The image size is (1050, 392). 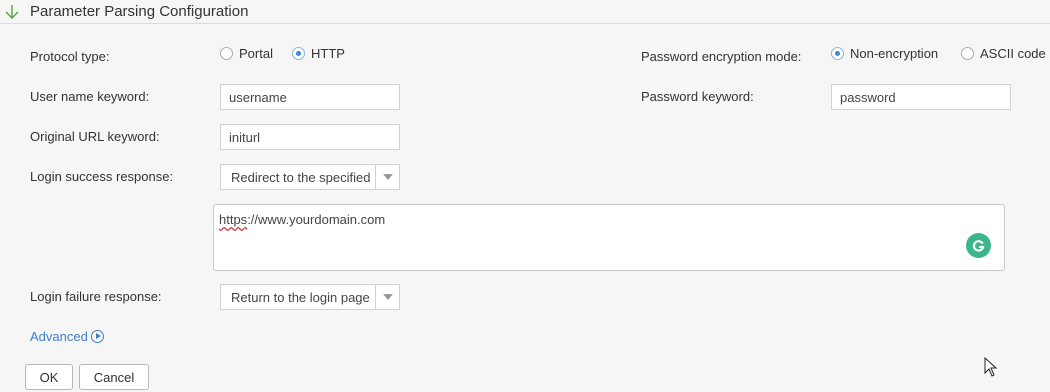 What do you see at coordinates (1013, 53) in the screenshot?
I see `radio-label: ASCII code` at bounding box center [1013, 53].